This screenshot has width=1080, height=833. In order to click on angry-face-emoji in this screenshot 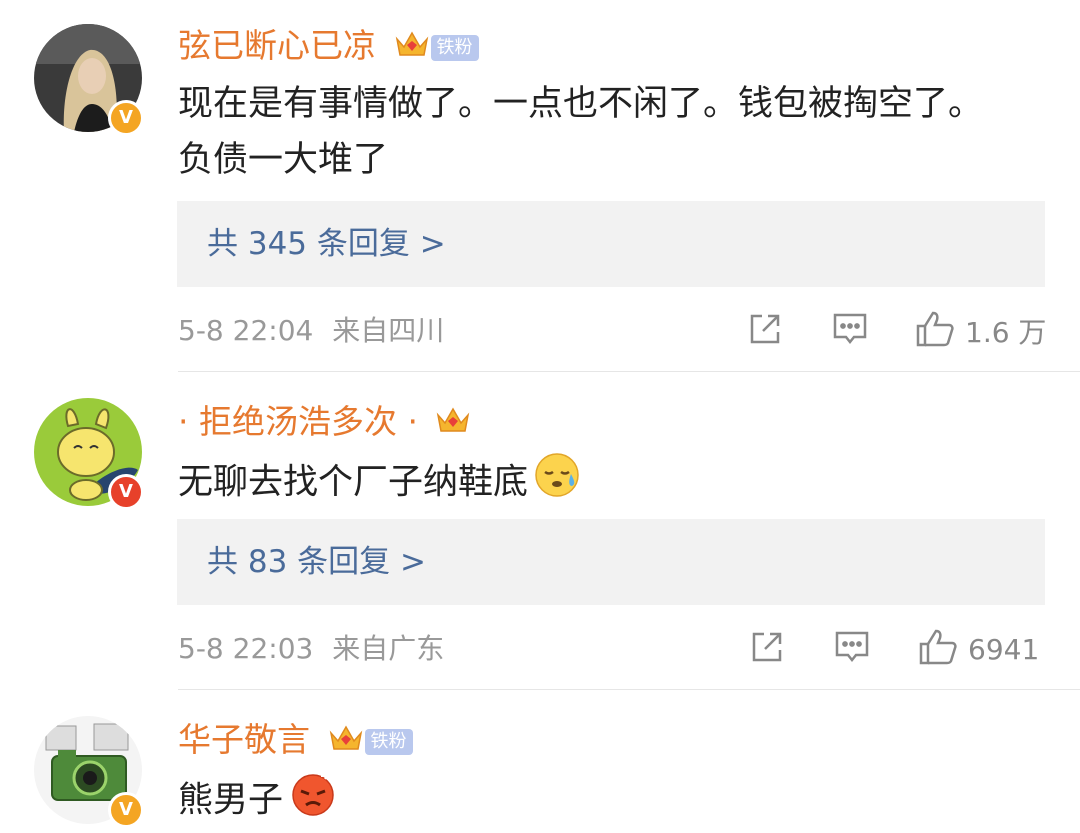, I will do `click(313, 801)`.